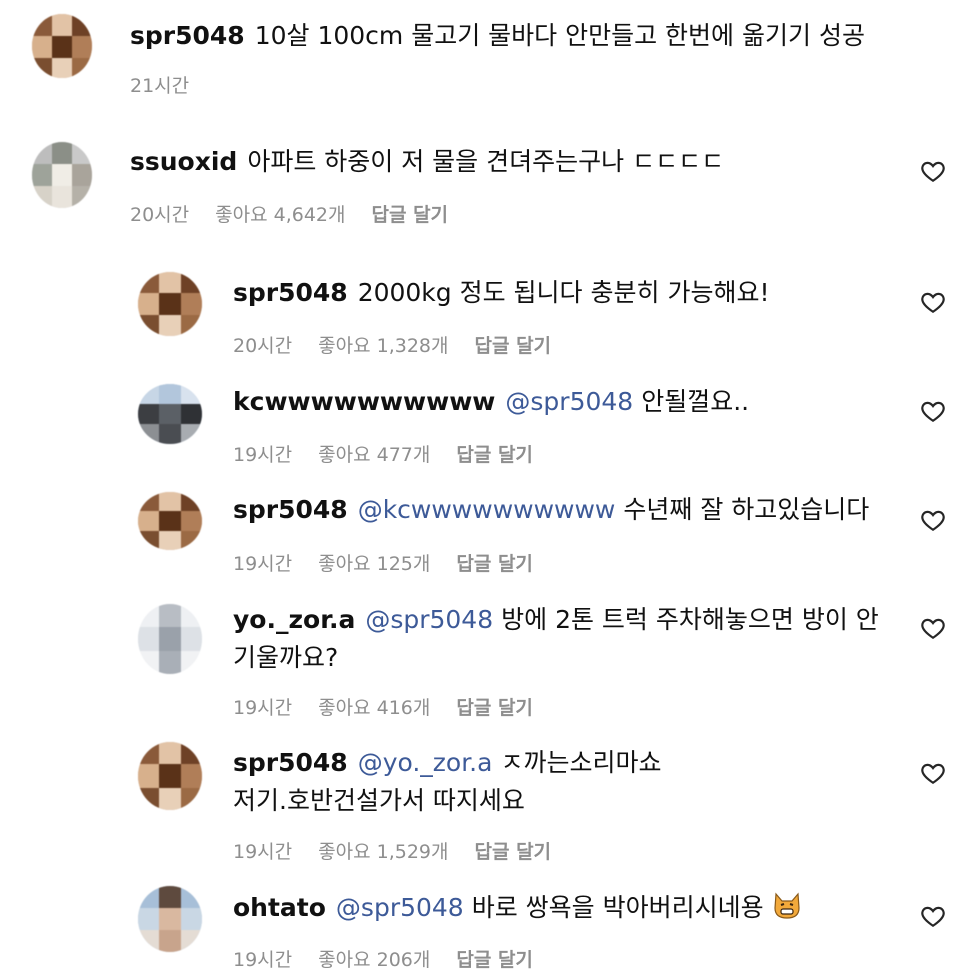  I want to click on comment-text: spr5048 @yo._zor.a ㅈ까는소리마쇼 저기.호반건설가서 따지세요, so click(447, 782).